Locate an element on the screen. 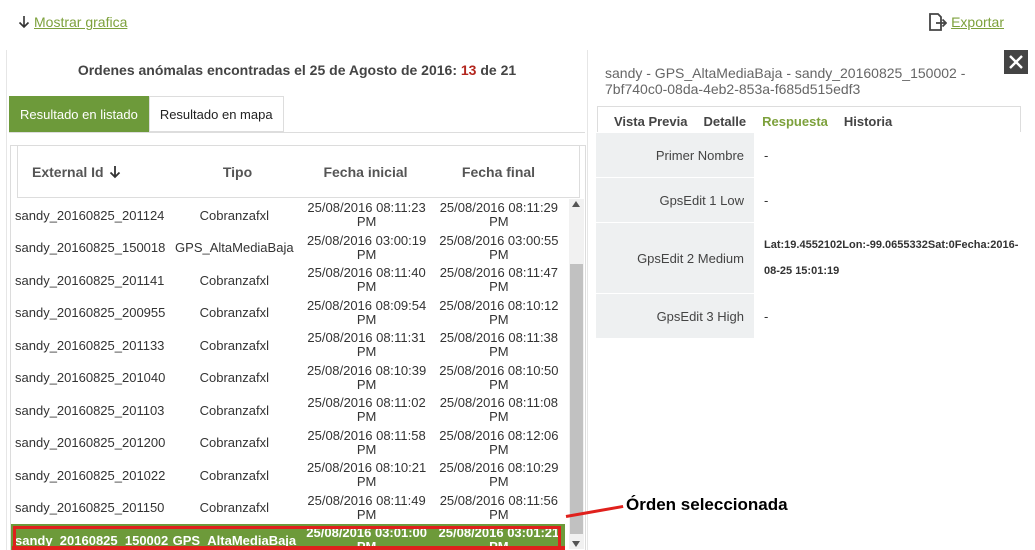 The height and width of the screenshot is (550, 1035). field-label: GpsEdit 2 Medium is located at coordinates (675, 258).